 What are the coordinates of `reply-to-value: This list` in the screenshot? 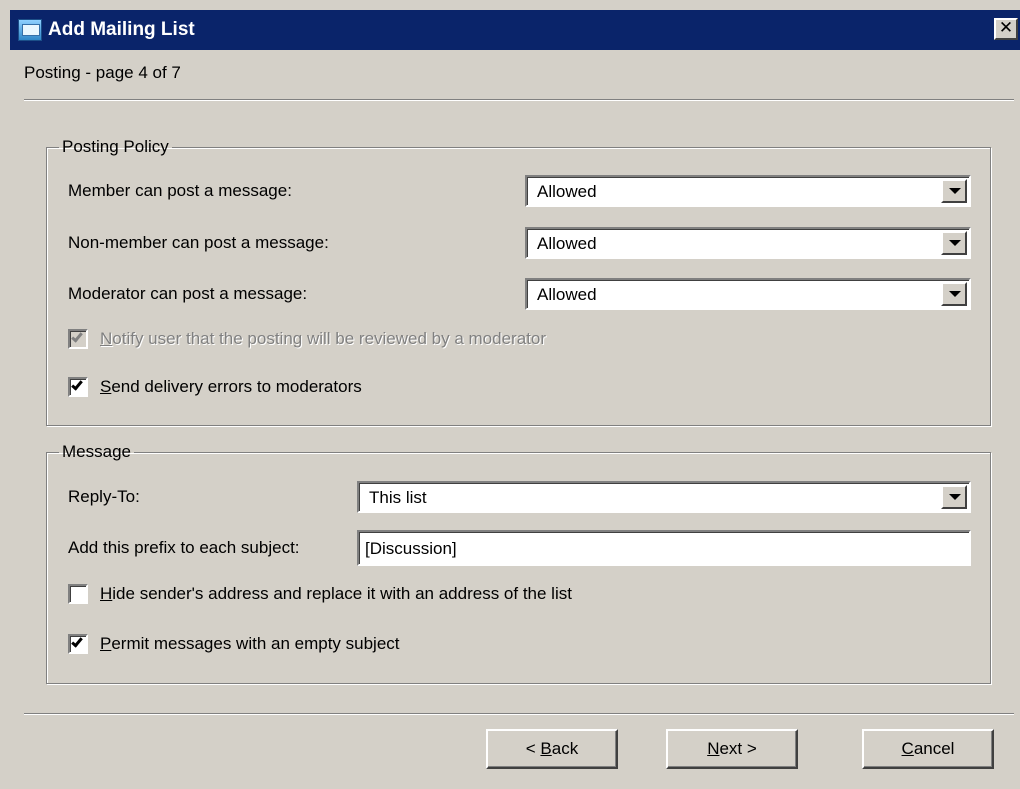 It's located at (398, 497).